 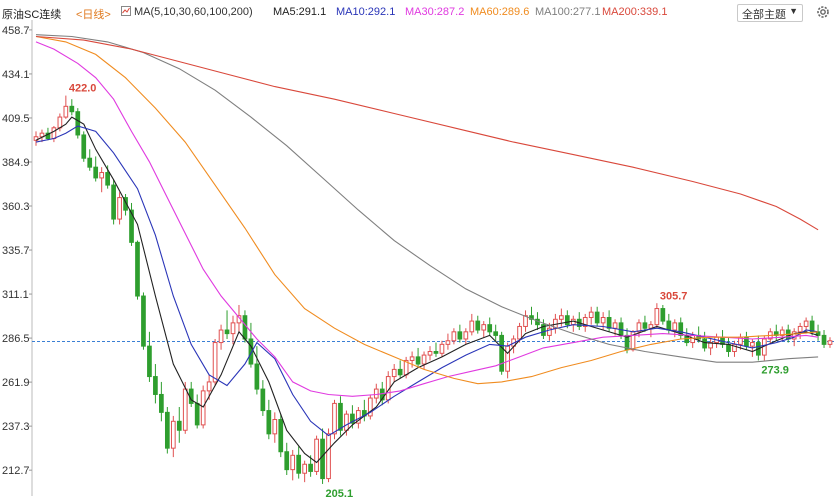 I want to click on y-tick-label: 409.5, so click(x=16, y=119).